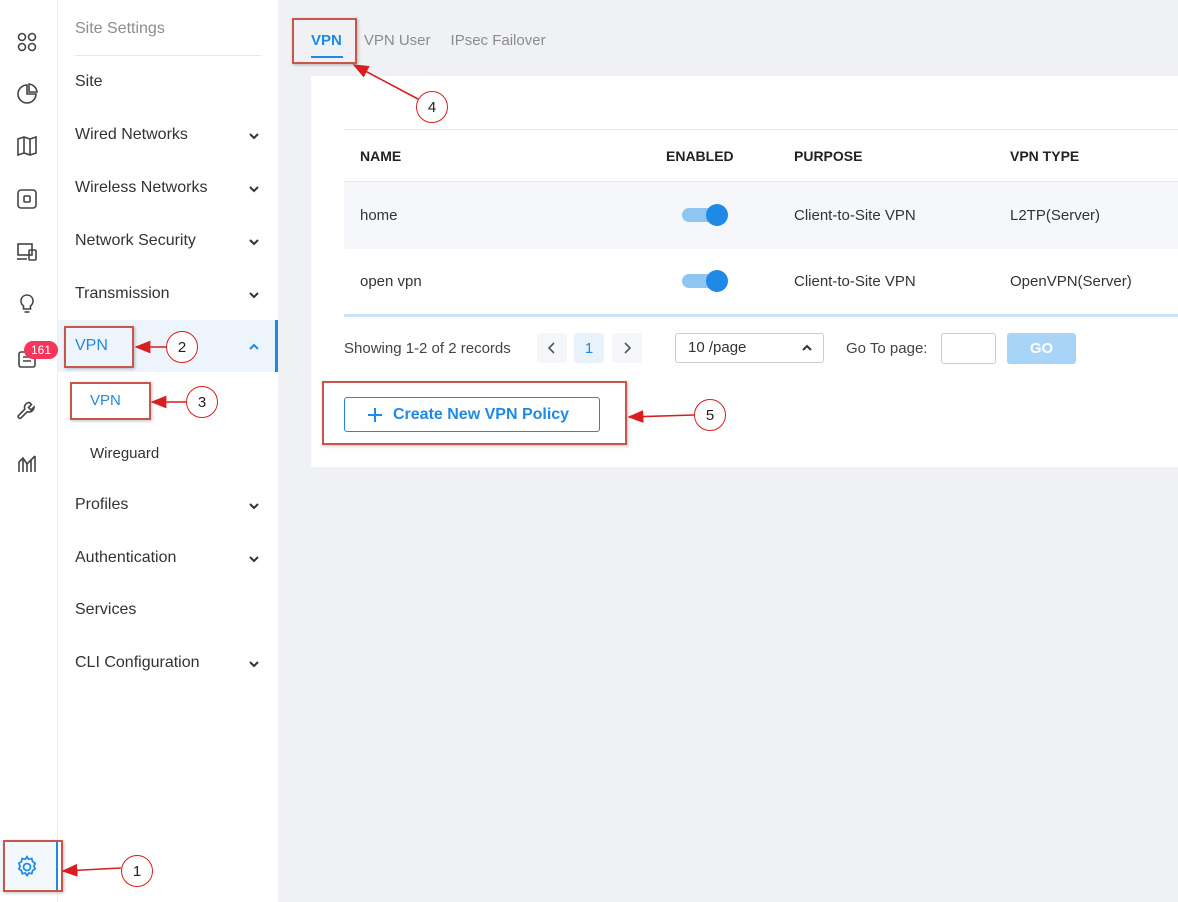 This screenshot has width=1178, height=902. Describe the element at coordinates (427, 348) in the screenshot. I see `pagination-summary: Showing 1-2 of 2 records` at that location.